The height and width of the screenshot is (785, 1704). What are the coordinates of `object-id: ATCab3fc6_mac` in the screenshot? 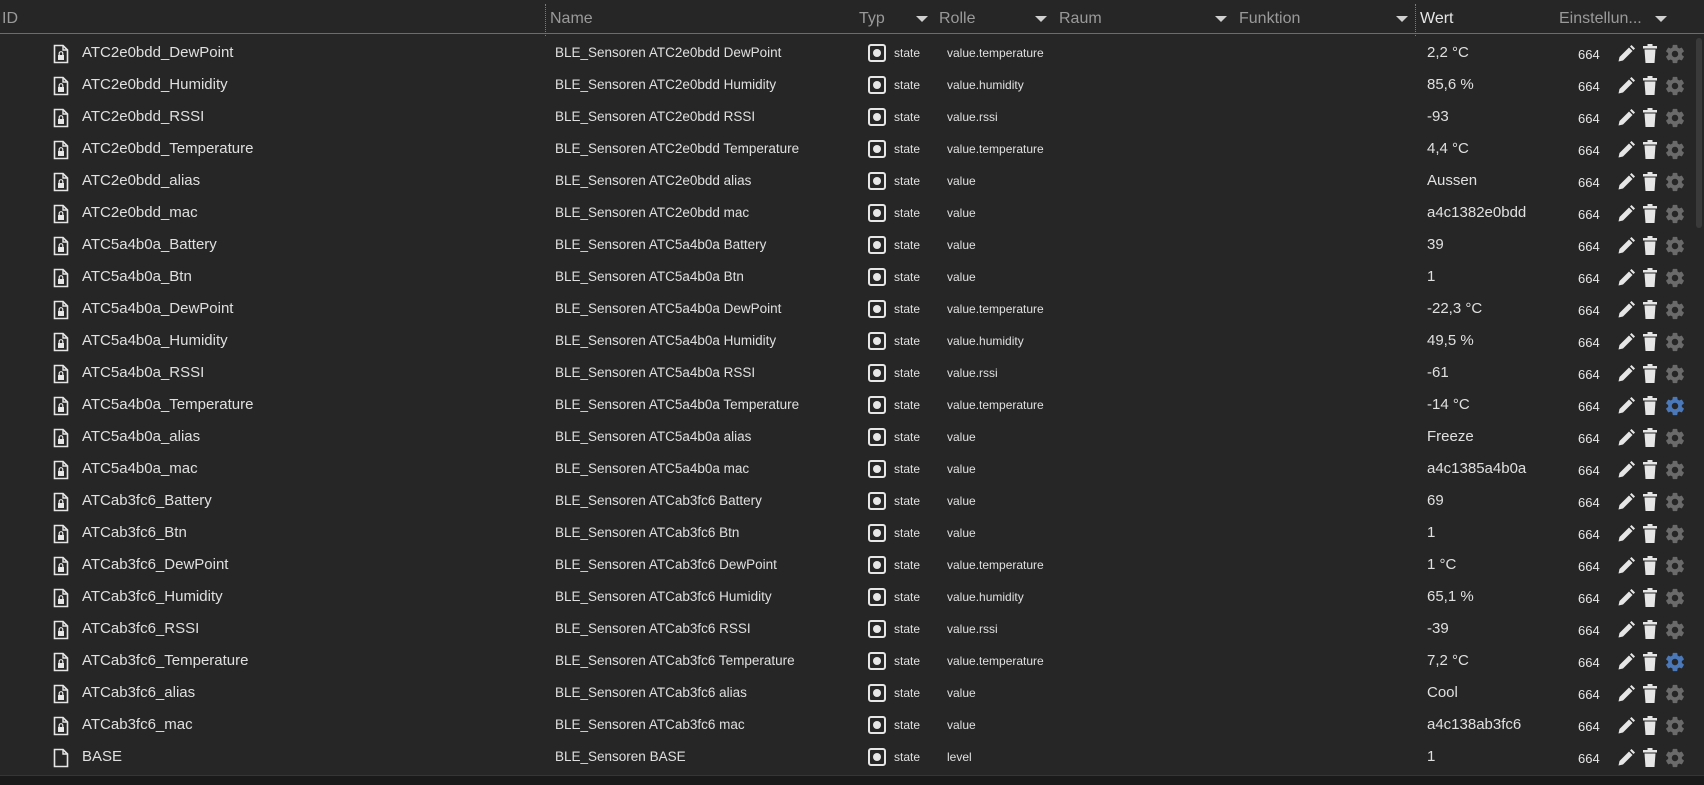 It's located at (137, 724).